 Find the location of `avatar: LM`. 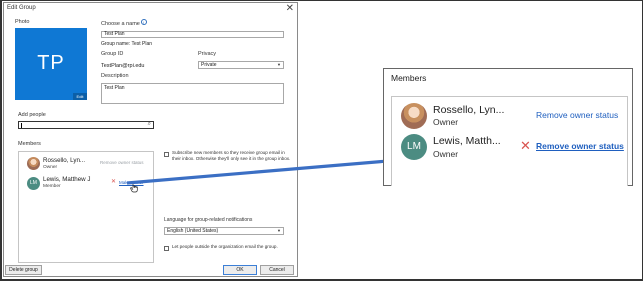

avatar: LM is located at coordinates (414, 147).